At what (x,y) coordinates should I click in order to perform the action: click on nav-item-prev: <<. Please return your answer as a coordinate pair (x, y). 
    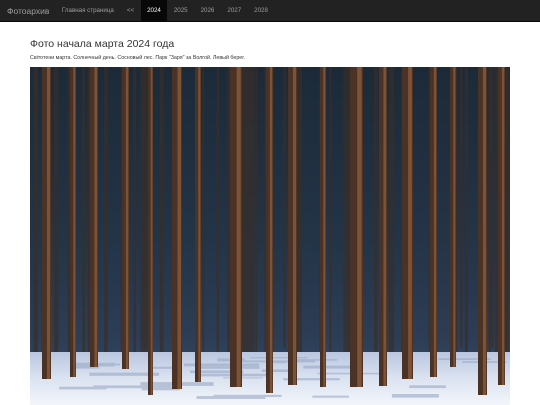
    Looking at the image, I should click on (130, 11).